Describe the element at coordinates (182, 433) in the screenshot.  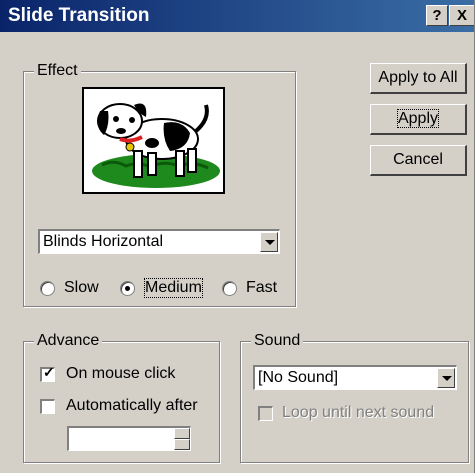
I see `spin-up-icon` at that location.